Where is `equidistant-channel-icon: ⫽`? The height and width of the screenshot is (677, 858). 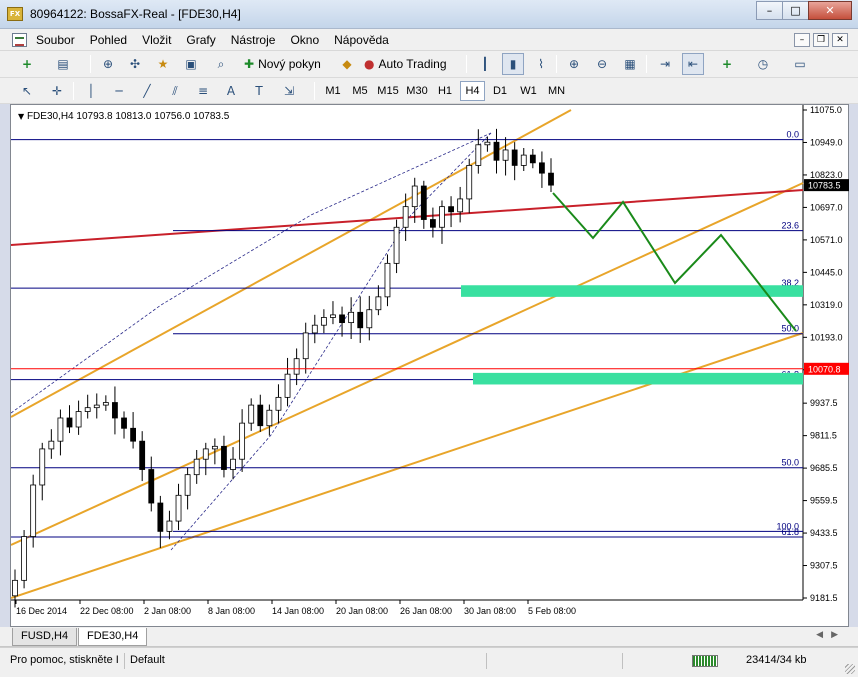
equidistant-channel-icon: ⫽ is located at coordinates (175, 91).